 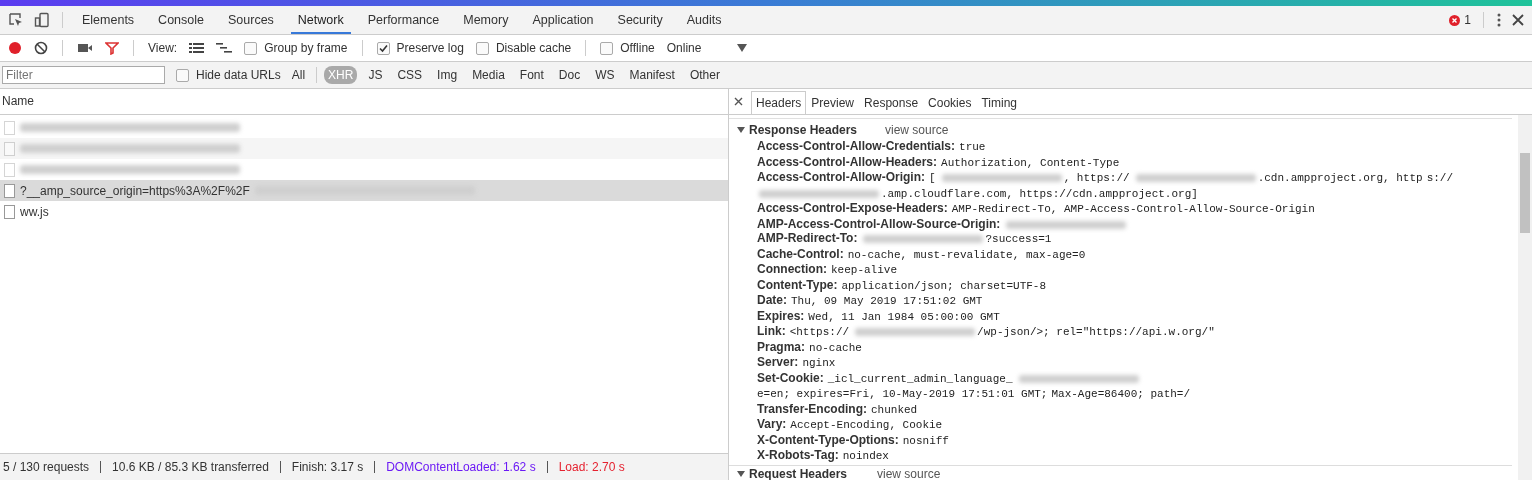 I want to click on header-value: .cdn.ampproject.org, http, so click(x=1340, y=178).